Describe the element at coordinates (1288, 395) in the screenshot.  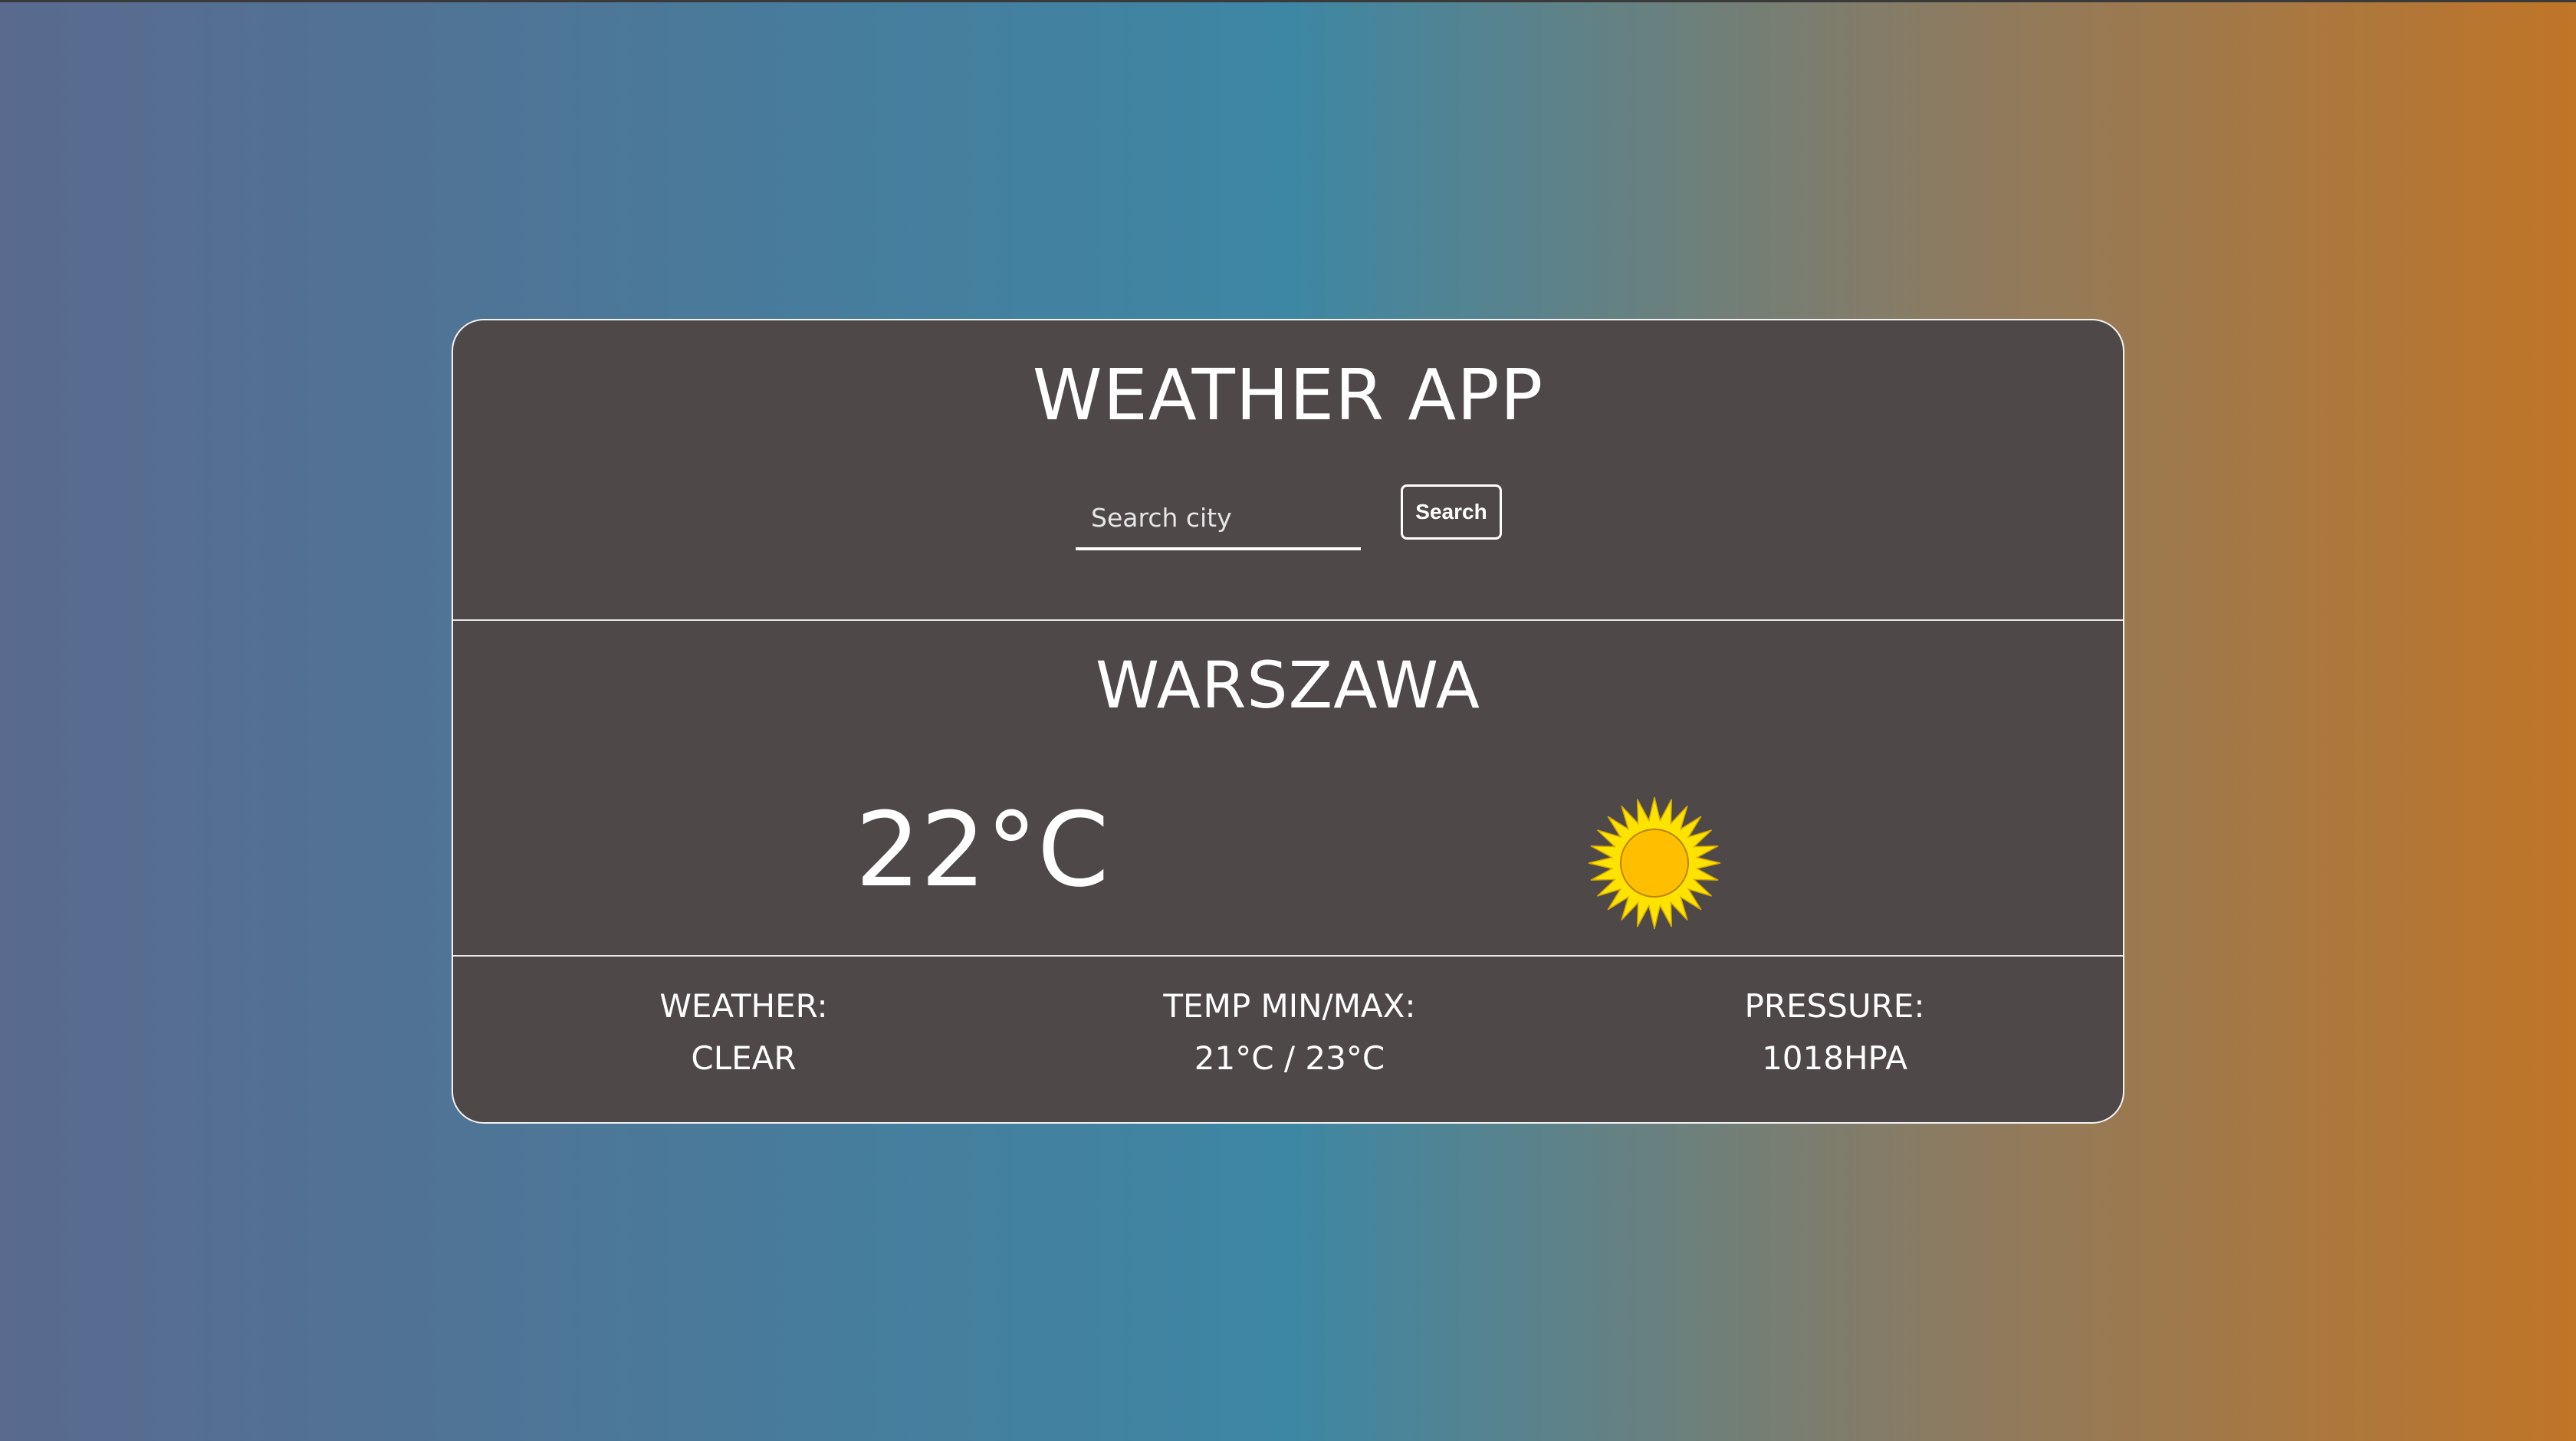
I see `app-title: WEATHER APP` at that location.